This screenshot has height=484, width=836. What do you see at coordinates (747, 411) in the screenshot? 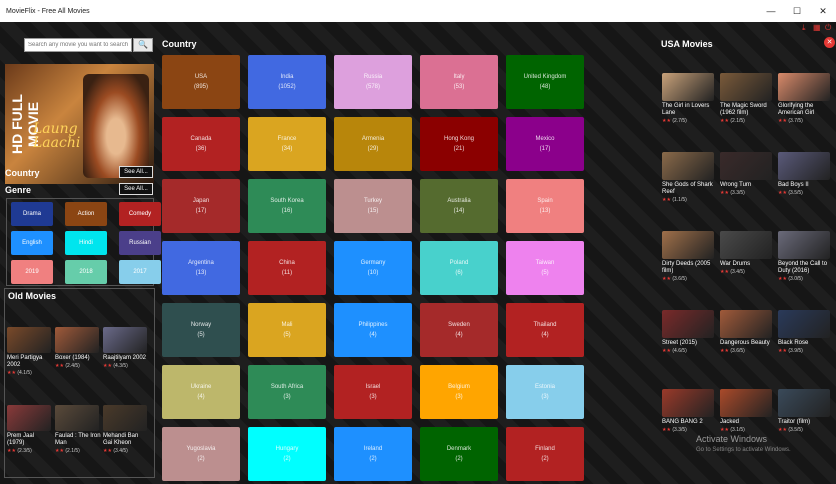
I see `usa-movie-card: Jacked ★★ (3.1/5)` at bounding box center [747, 411].